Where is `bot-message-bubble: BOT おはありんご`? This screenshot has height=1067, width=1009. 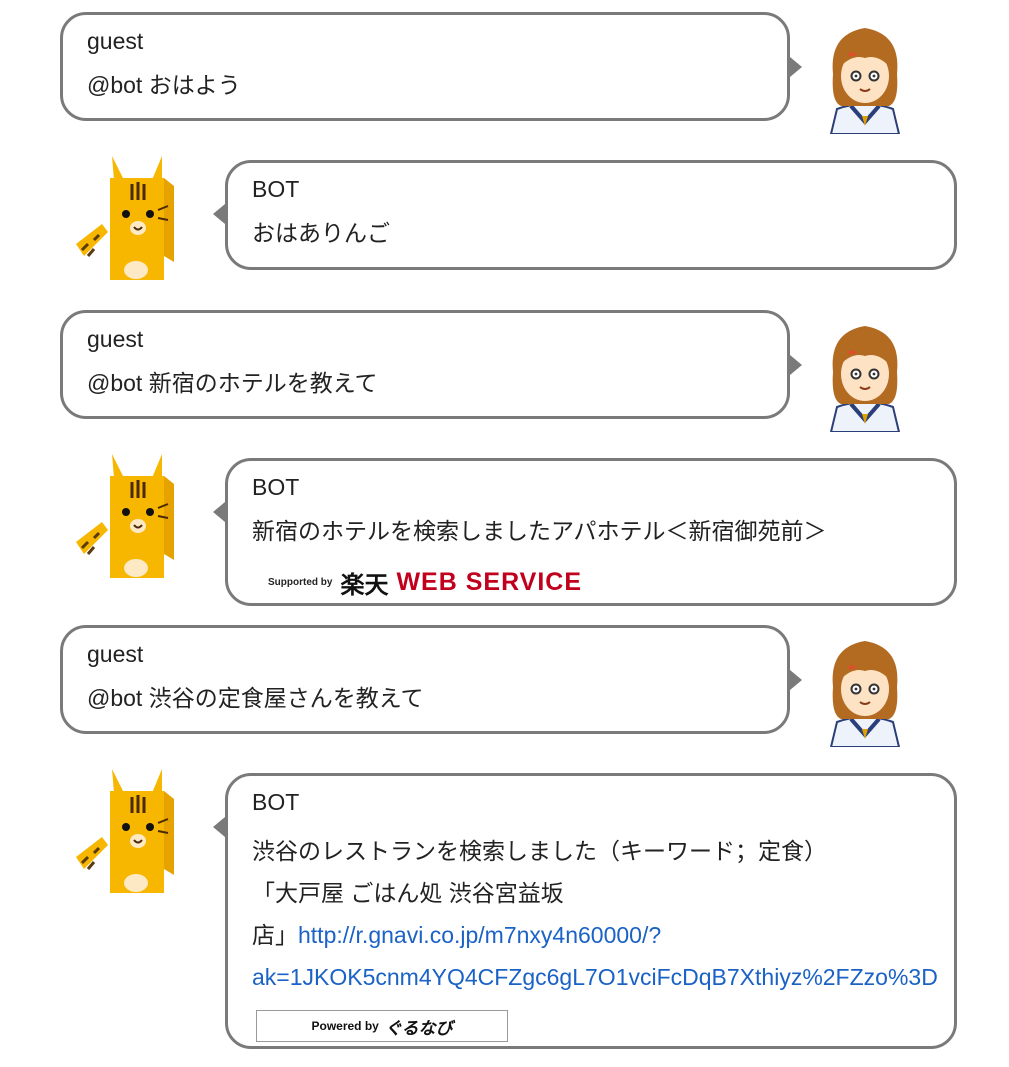
bot-message-bubble: BOT おはありんご is located at coordinates (591, 215).